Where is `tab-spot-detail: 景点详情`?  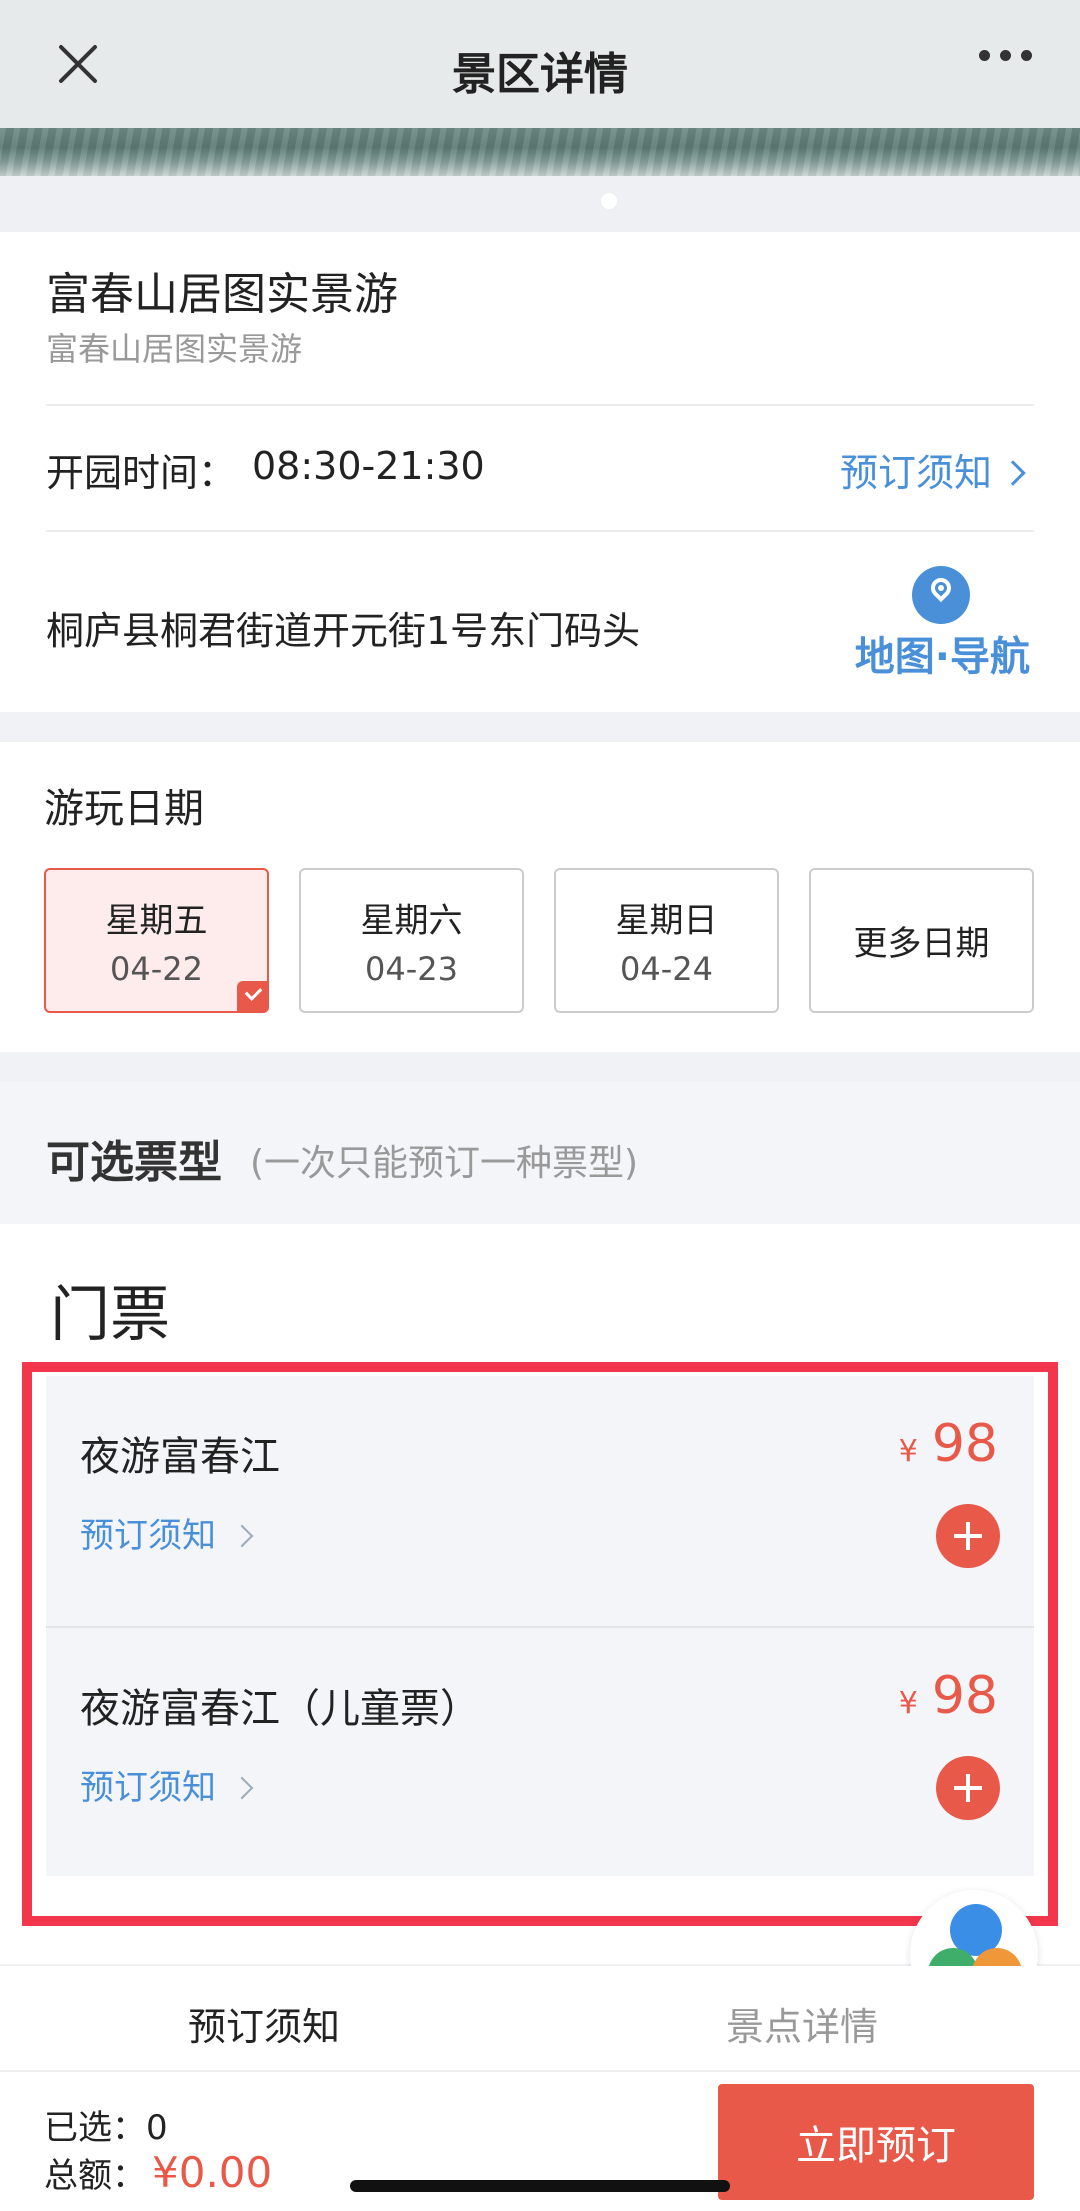 tab-spot-detail: 景点详情 is located at coordinates (802, 2023).